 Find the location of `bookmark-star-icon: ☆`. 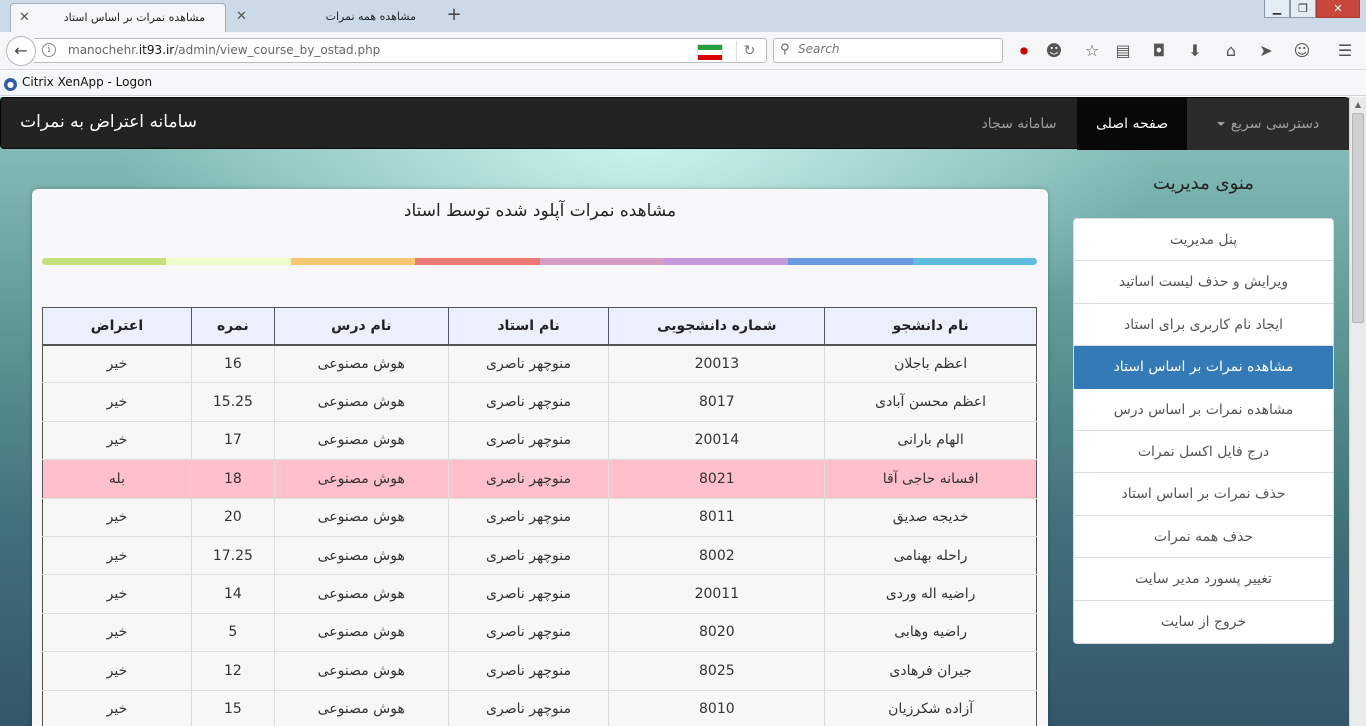

bookmark-star-icon: ☆ is located at coordinates (1092, 51).